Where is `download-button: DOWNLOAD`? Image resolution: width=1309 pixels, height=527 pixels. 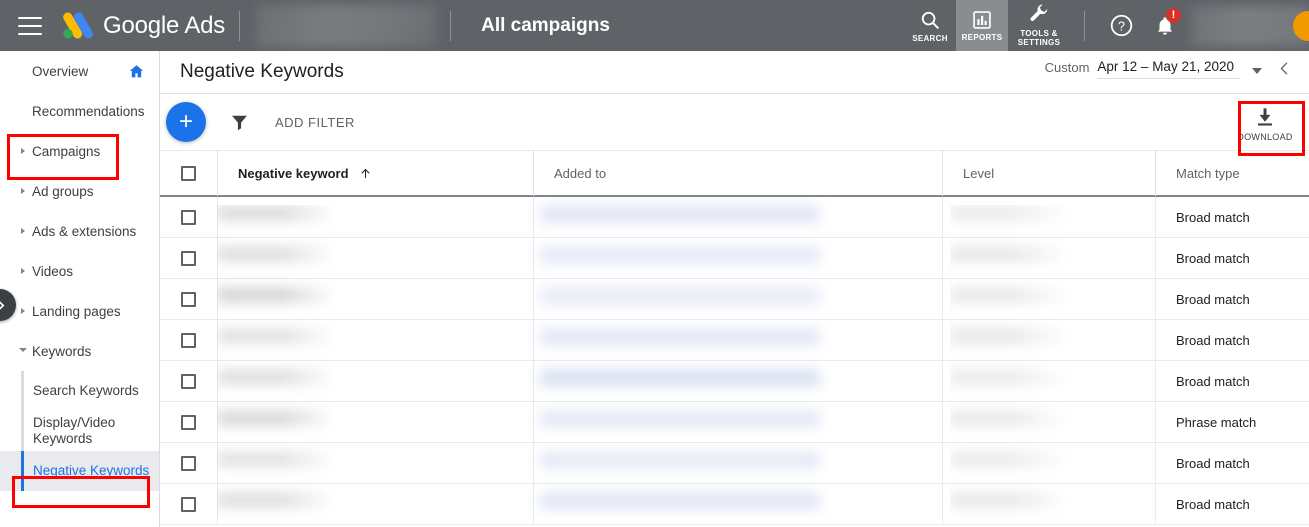 download-button: DOWNLOAD is located at coordinates (1265, 124).